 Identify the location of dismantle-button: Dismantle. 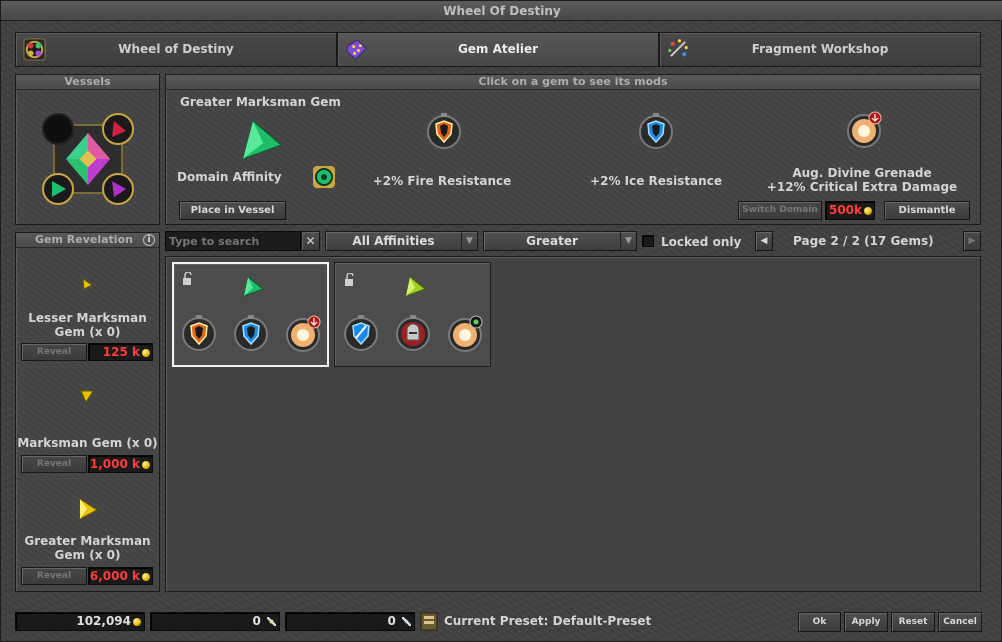
(927, 210).